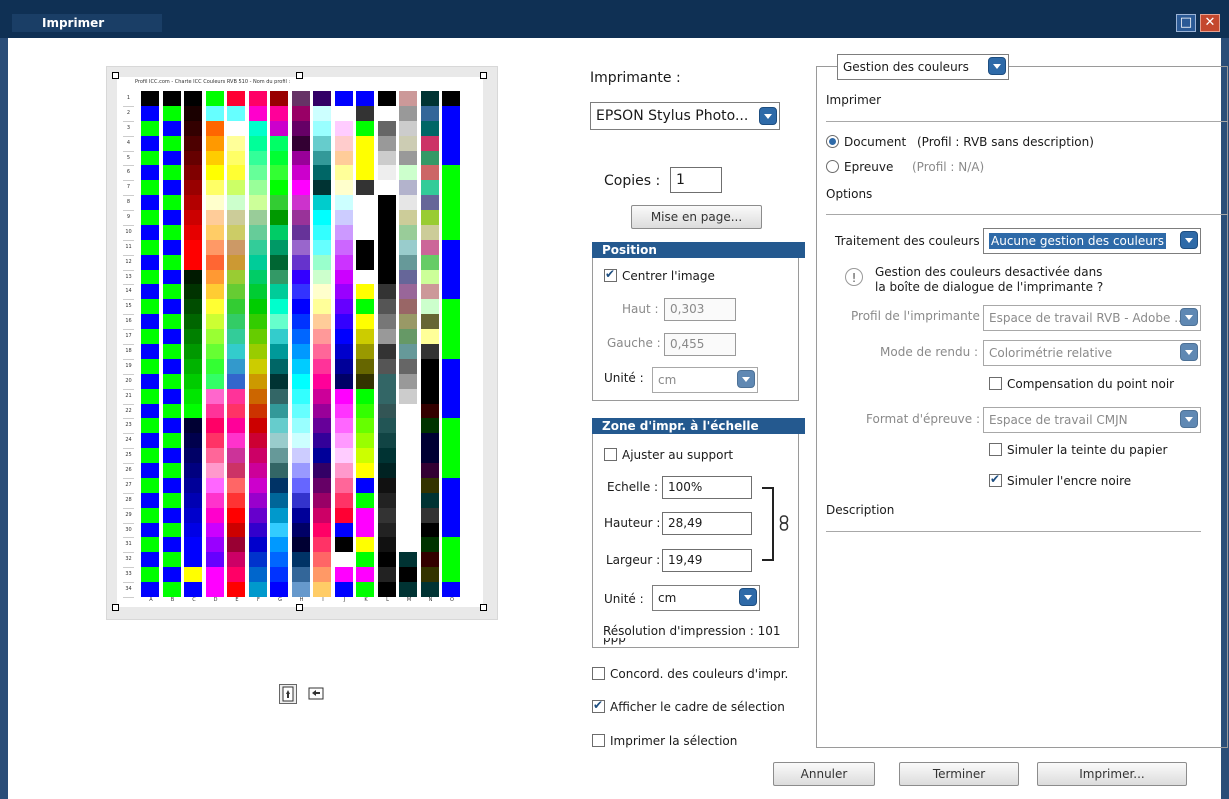 This screenshot has height=799, width=1229. I want to click on cancel-button: Annuler, so click(824, 774).